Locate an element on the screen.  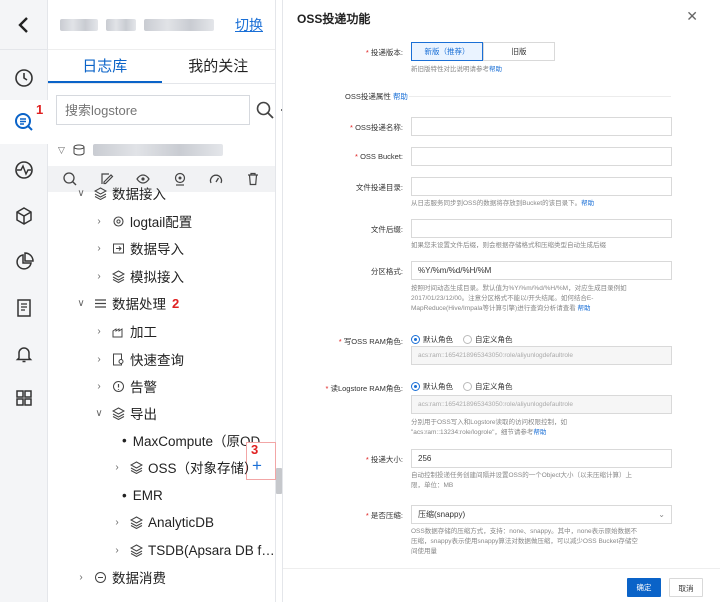
cancel-button: 取消 is located at coordinates (686, 587).